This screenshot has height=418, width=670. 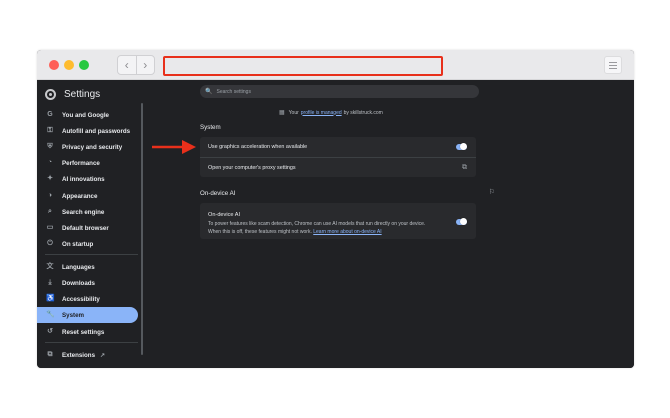 What do you see at coordinates (363, 112) in the screenshot?
I see `managed-suffix: by skillstruck.com` at bounding box center [363, 112].